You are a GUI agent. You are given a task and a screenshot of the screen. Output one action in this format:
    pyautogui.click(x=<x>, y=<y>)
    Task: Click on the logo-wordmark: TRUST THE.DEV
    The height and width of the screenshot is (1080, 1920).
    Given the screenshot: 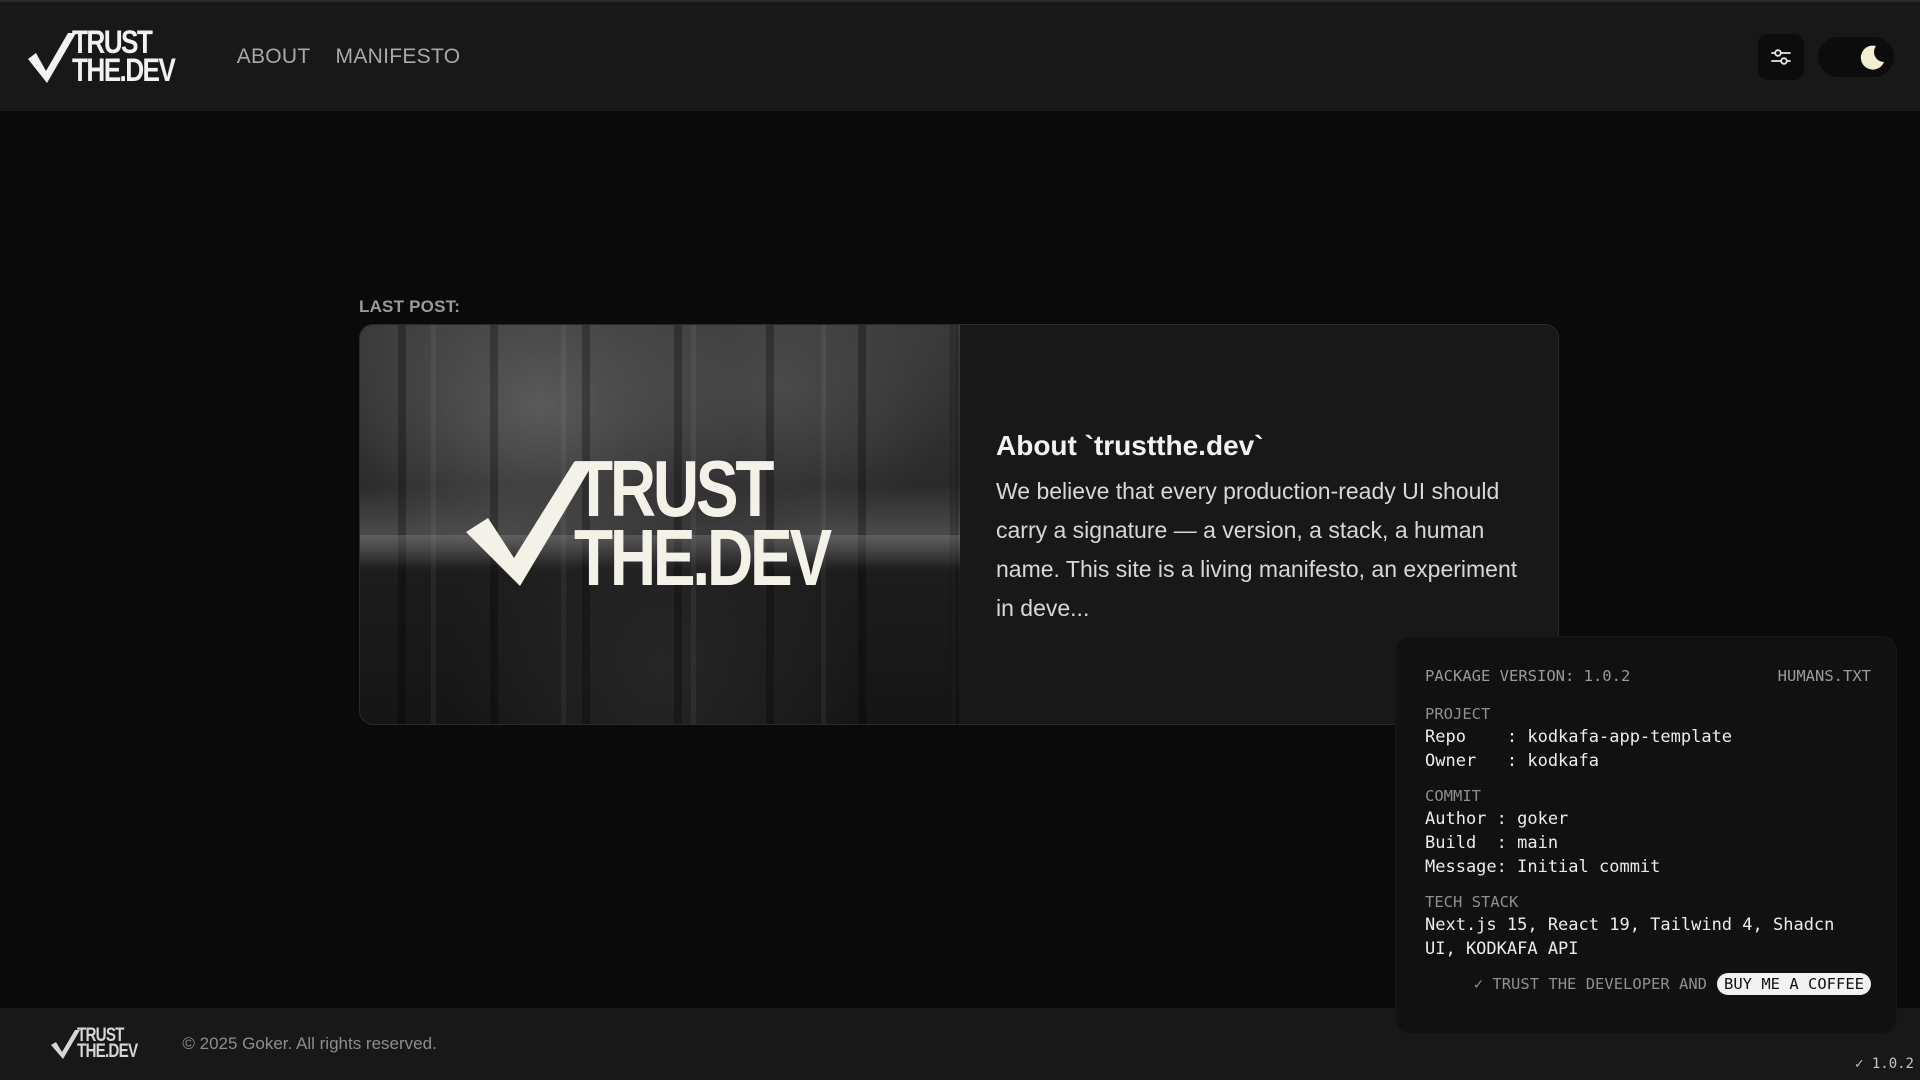 What is the action you would take?
    pyautogui.click(x=124, y=57)
    